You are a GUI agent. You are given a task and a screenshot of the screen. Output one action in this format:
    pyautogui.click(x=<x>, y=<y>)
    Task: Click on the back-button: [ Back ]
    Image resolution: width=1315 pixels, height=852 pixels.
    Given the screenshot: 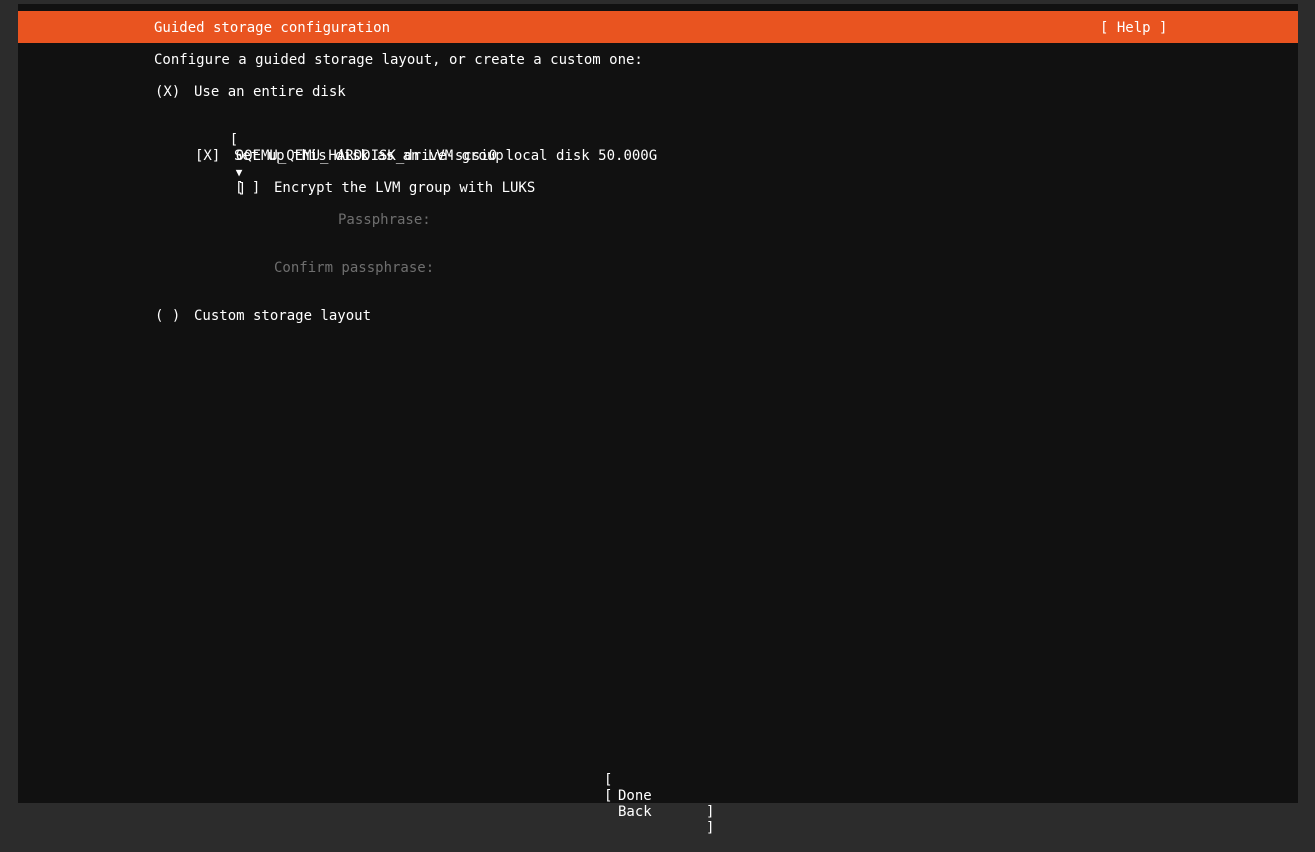 What is the action you would take?
    pyautogui.click(x=659, y=804)
    